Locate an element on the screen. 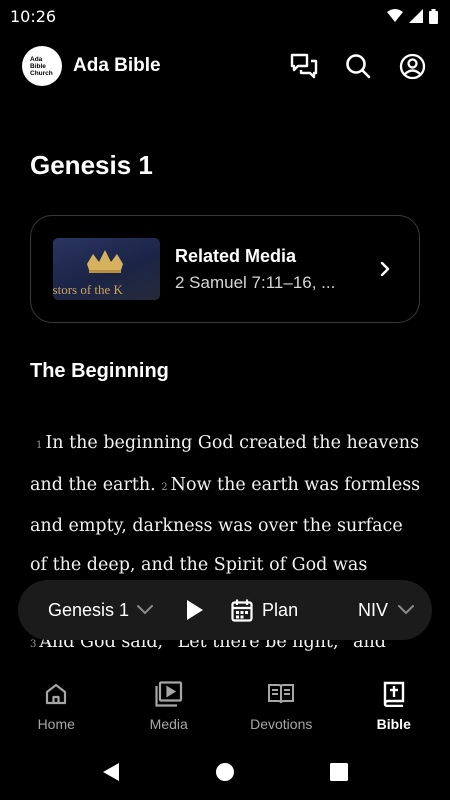 The width and height of the screenshot is (450, 800). battery-icon is located at coordinates (433, 16).